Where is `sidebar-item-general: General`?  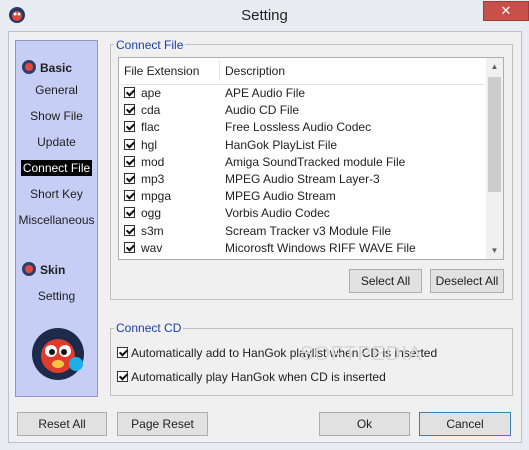 sidebar-item-general: General is located at coordinates (56, 90).